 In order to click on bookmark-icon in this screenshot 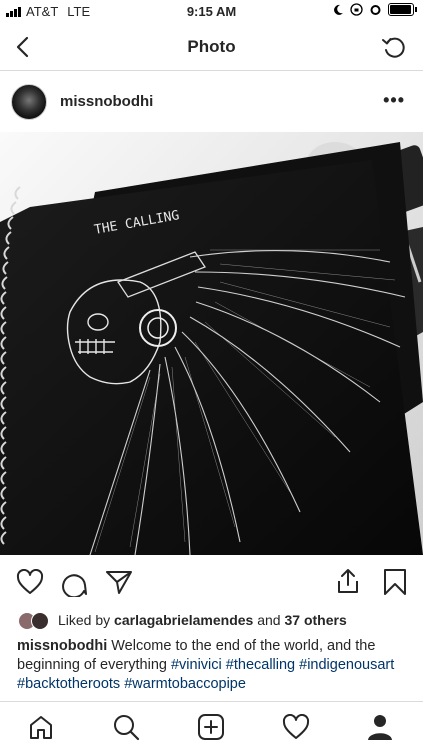, I will do `click(395, 582)`.